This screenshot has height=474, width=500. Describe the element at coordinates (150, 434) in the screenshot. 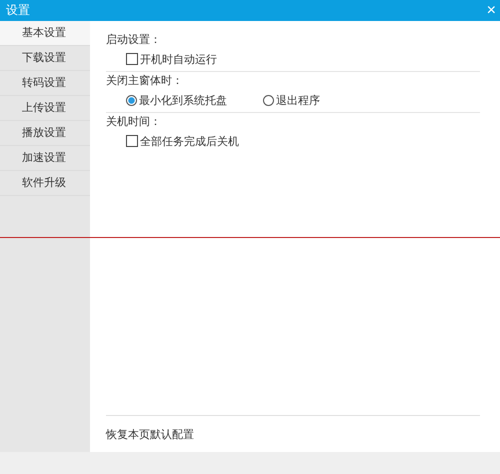

I see `restore-defaults-link: 恢复本页默认配置` at that location.